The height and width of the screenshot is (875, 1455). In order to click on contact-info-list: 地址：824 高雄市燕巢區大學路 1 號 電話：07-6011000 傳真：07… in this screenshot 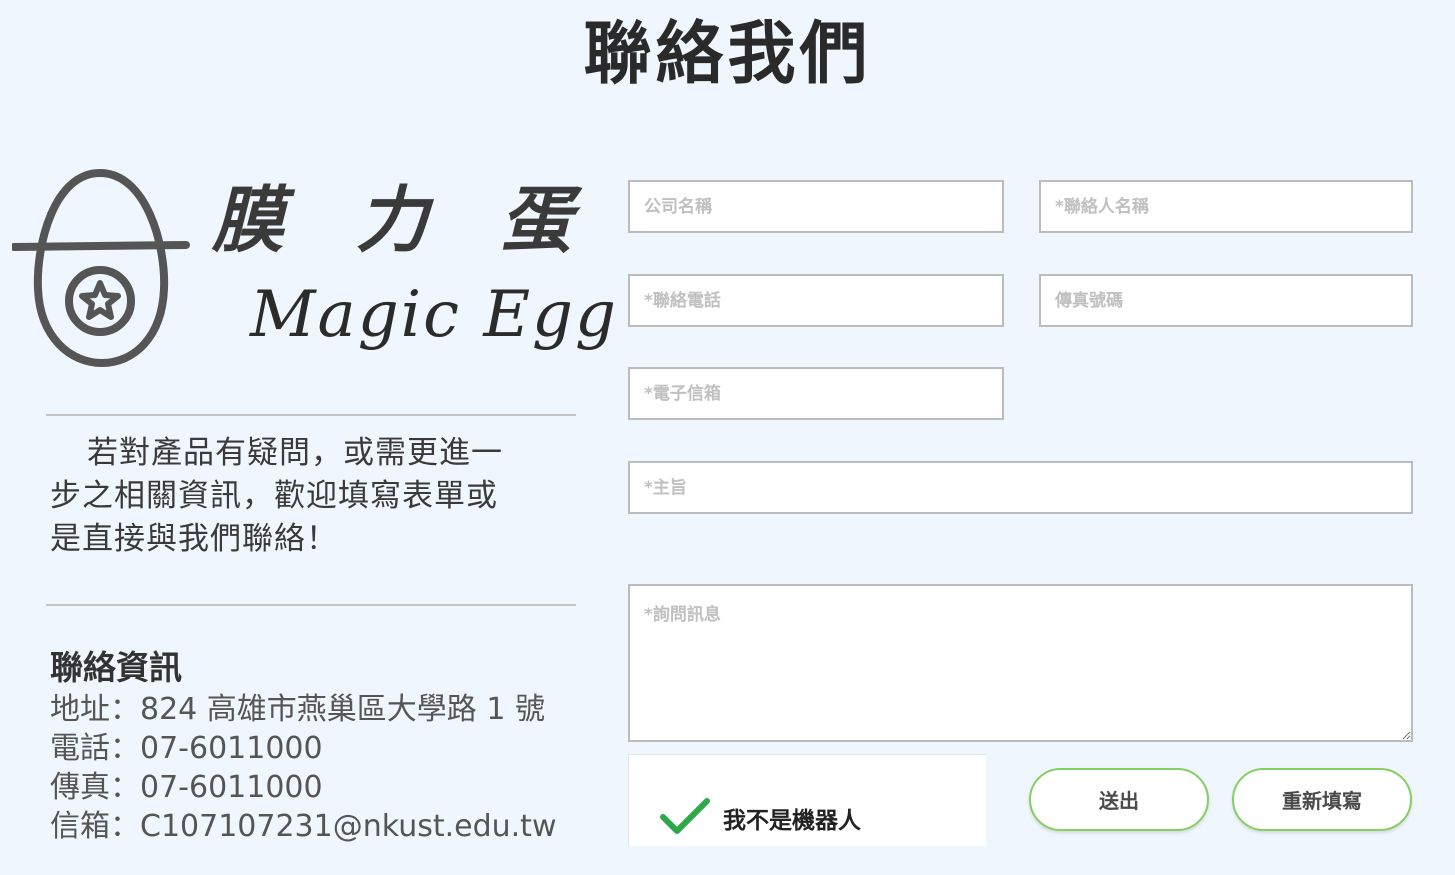, I will do `click(303, 768)`.